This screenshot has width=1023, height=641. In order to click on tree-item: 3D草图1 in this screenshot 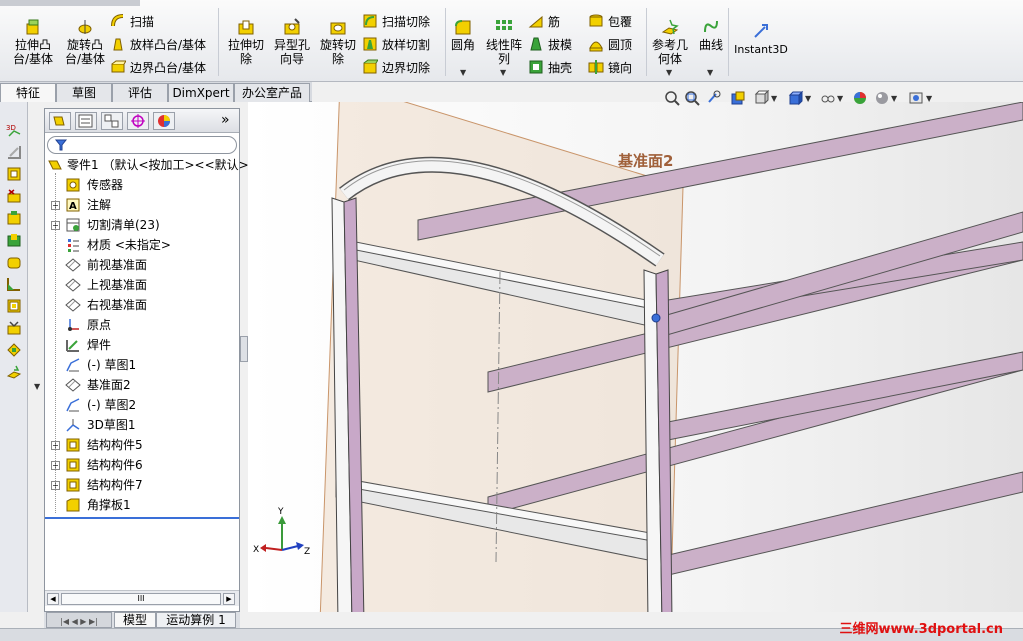, I will do `click(142, 425)`.